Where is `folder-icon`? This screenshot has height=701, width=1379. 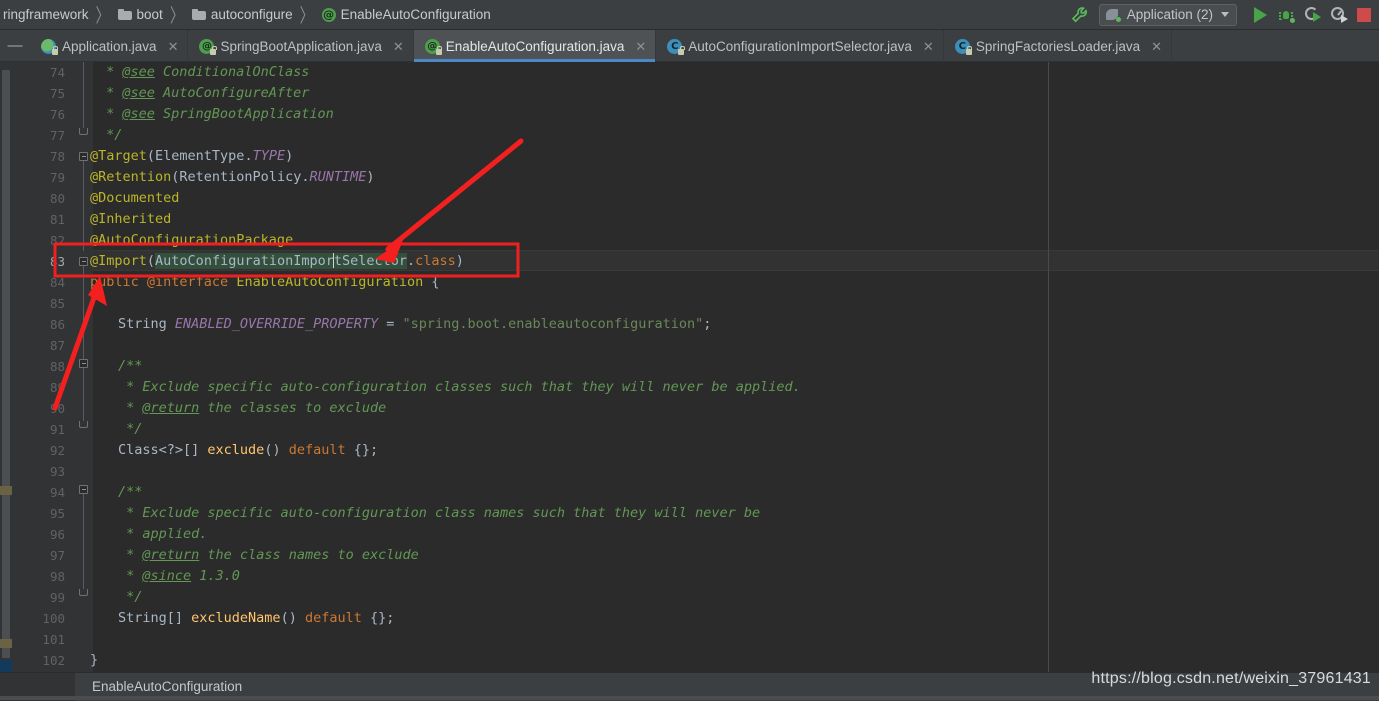 folder-icon is located at coordinates (198, 14).